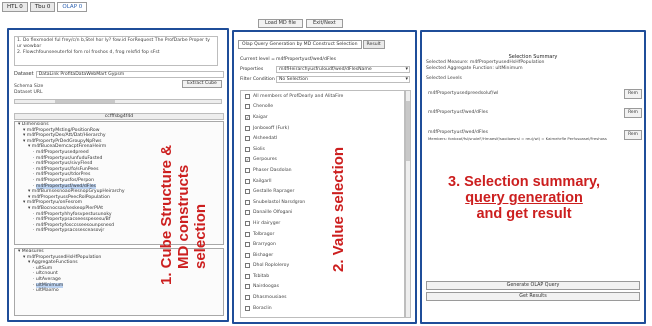 The image size is (652, 326). Describe the element at coordinates (533, 296) in the screenshot. I see `get-results-button: Get Results` at that location.